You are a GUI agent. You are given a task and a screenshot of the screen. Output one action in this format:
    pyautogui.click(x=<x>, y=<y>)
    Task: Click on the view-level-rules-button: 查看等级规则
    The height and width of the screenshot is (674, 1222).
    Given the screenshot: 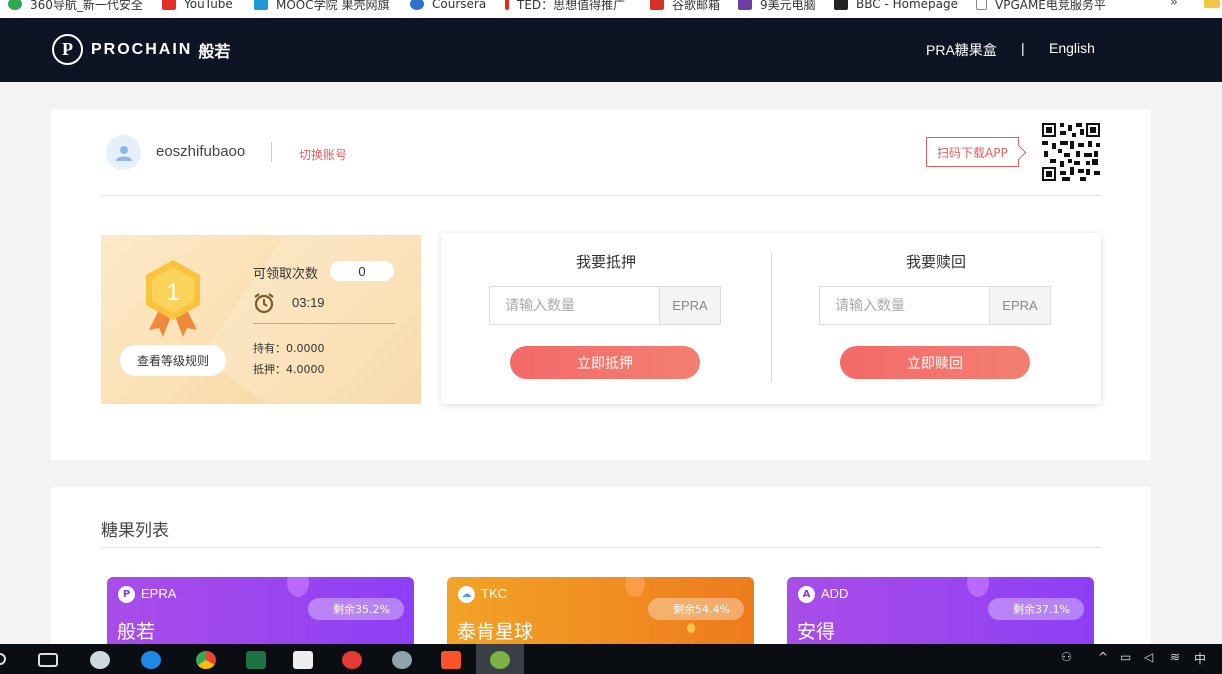 What is the action you would take?
    pyautogui.click(x=173, y=360)
    